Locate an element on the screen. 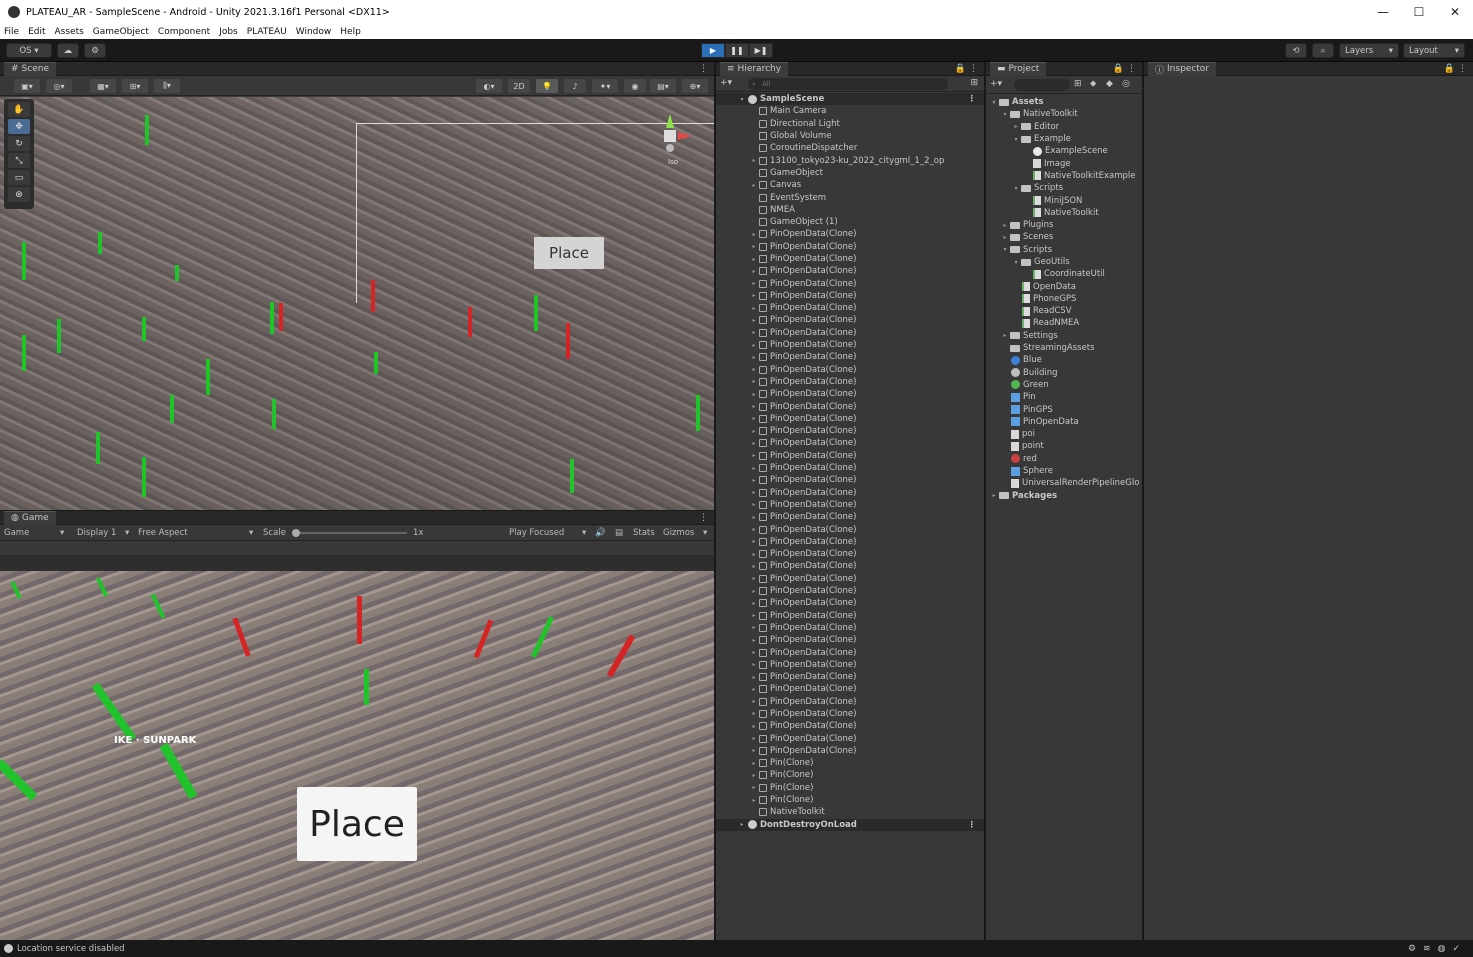 Image resolution: width=1473 pixels, height=957 pixels. debug-icon: ⚙ is located at coordinates (1415, 949).